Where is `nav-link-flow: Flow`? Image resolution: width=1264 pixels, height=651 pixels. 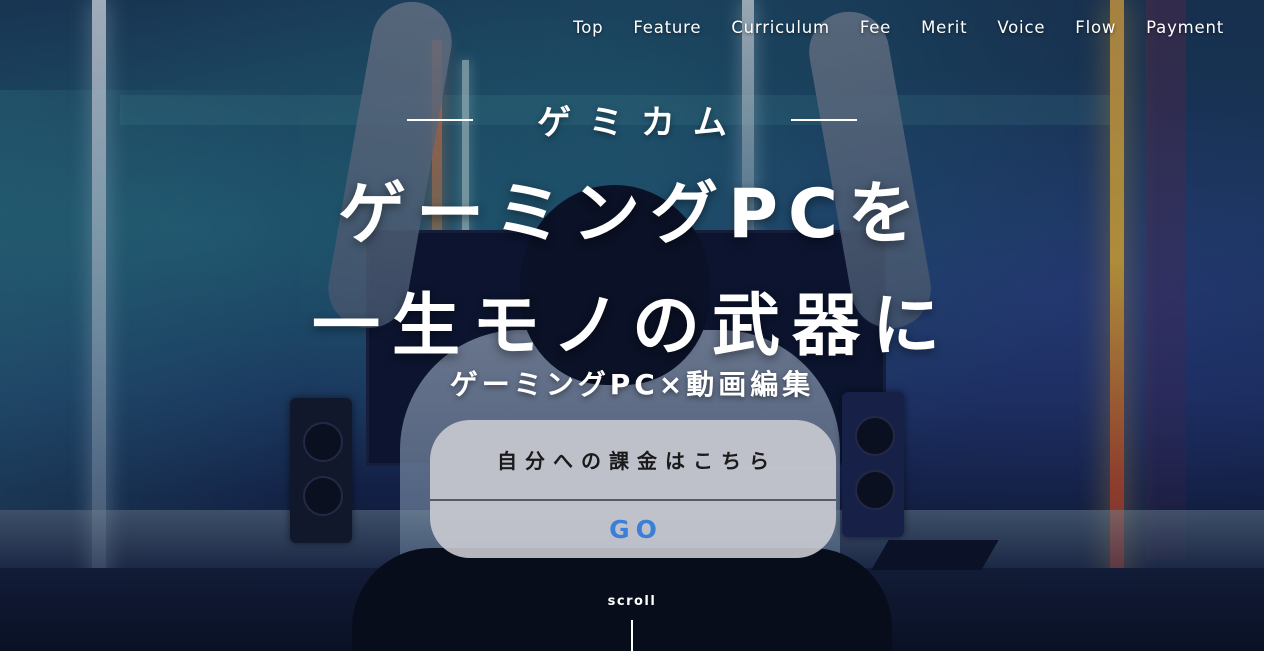
nav-link-flow: Flow is located at coordinates (1095, 28).